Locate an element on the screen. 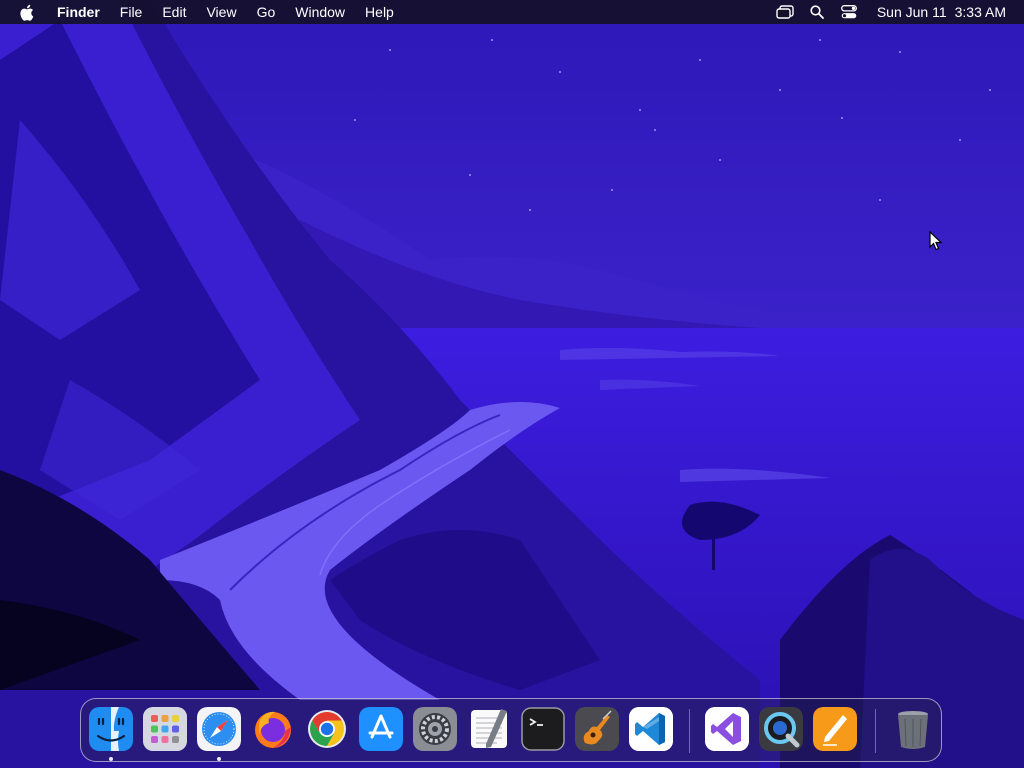  garageband-icon is located at coordinates (597, 729).